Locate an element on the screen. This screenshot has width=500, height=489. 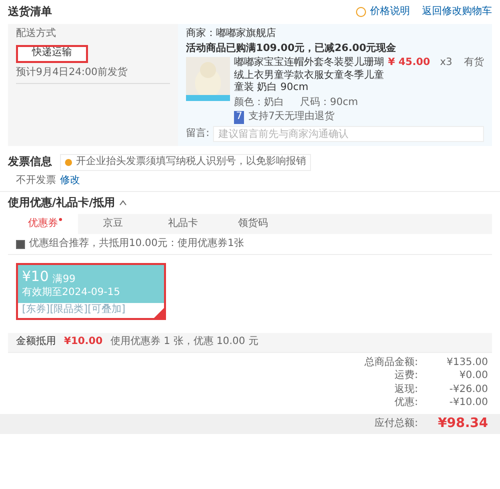
total-label: 优惠: is located at coordinates (406, 403).